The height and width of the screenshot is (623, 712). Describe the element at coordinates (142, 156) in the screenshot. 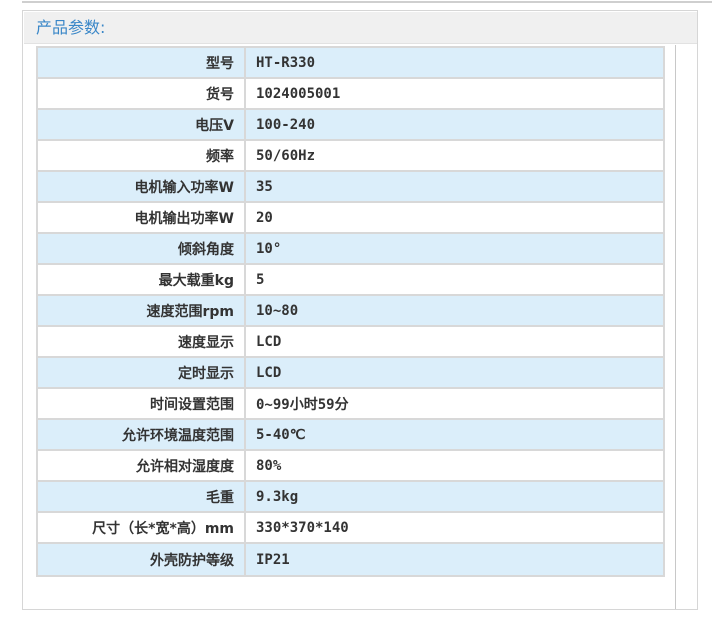

I see `param-label: 频率` at that location.